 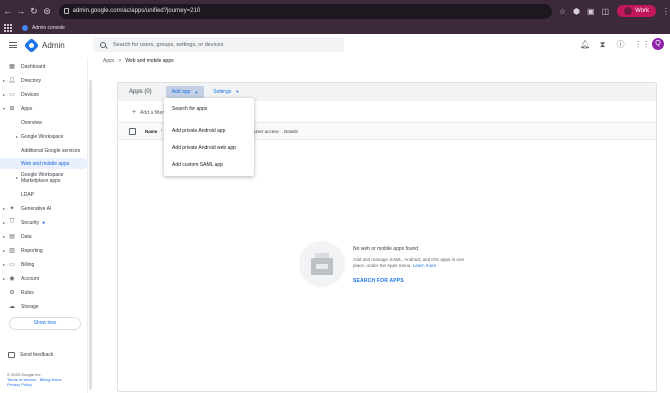 I want to click on person-icon: 👤︎, so click(x=12, y=81).